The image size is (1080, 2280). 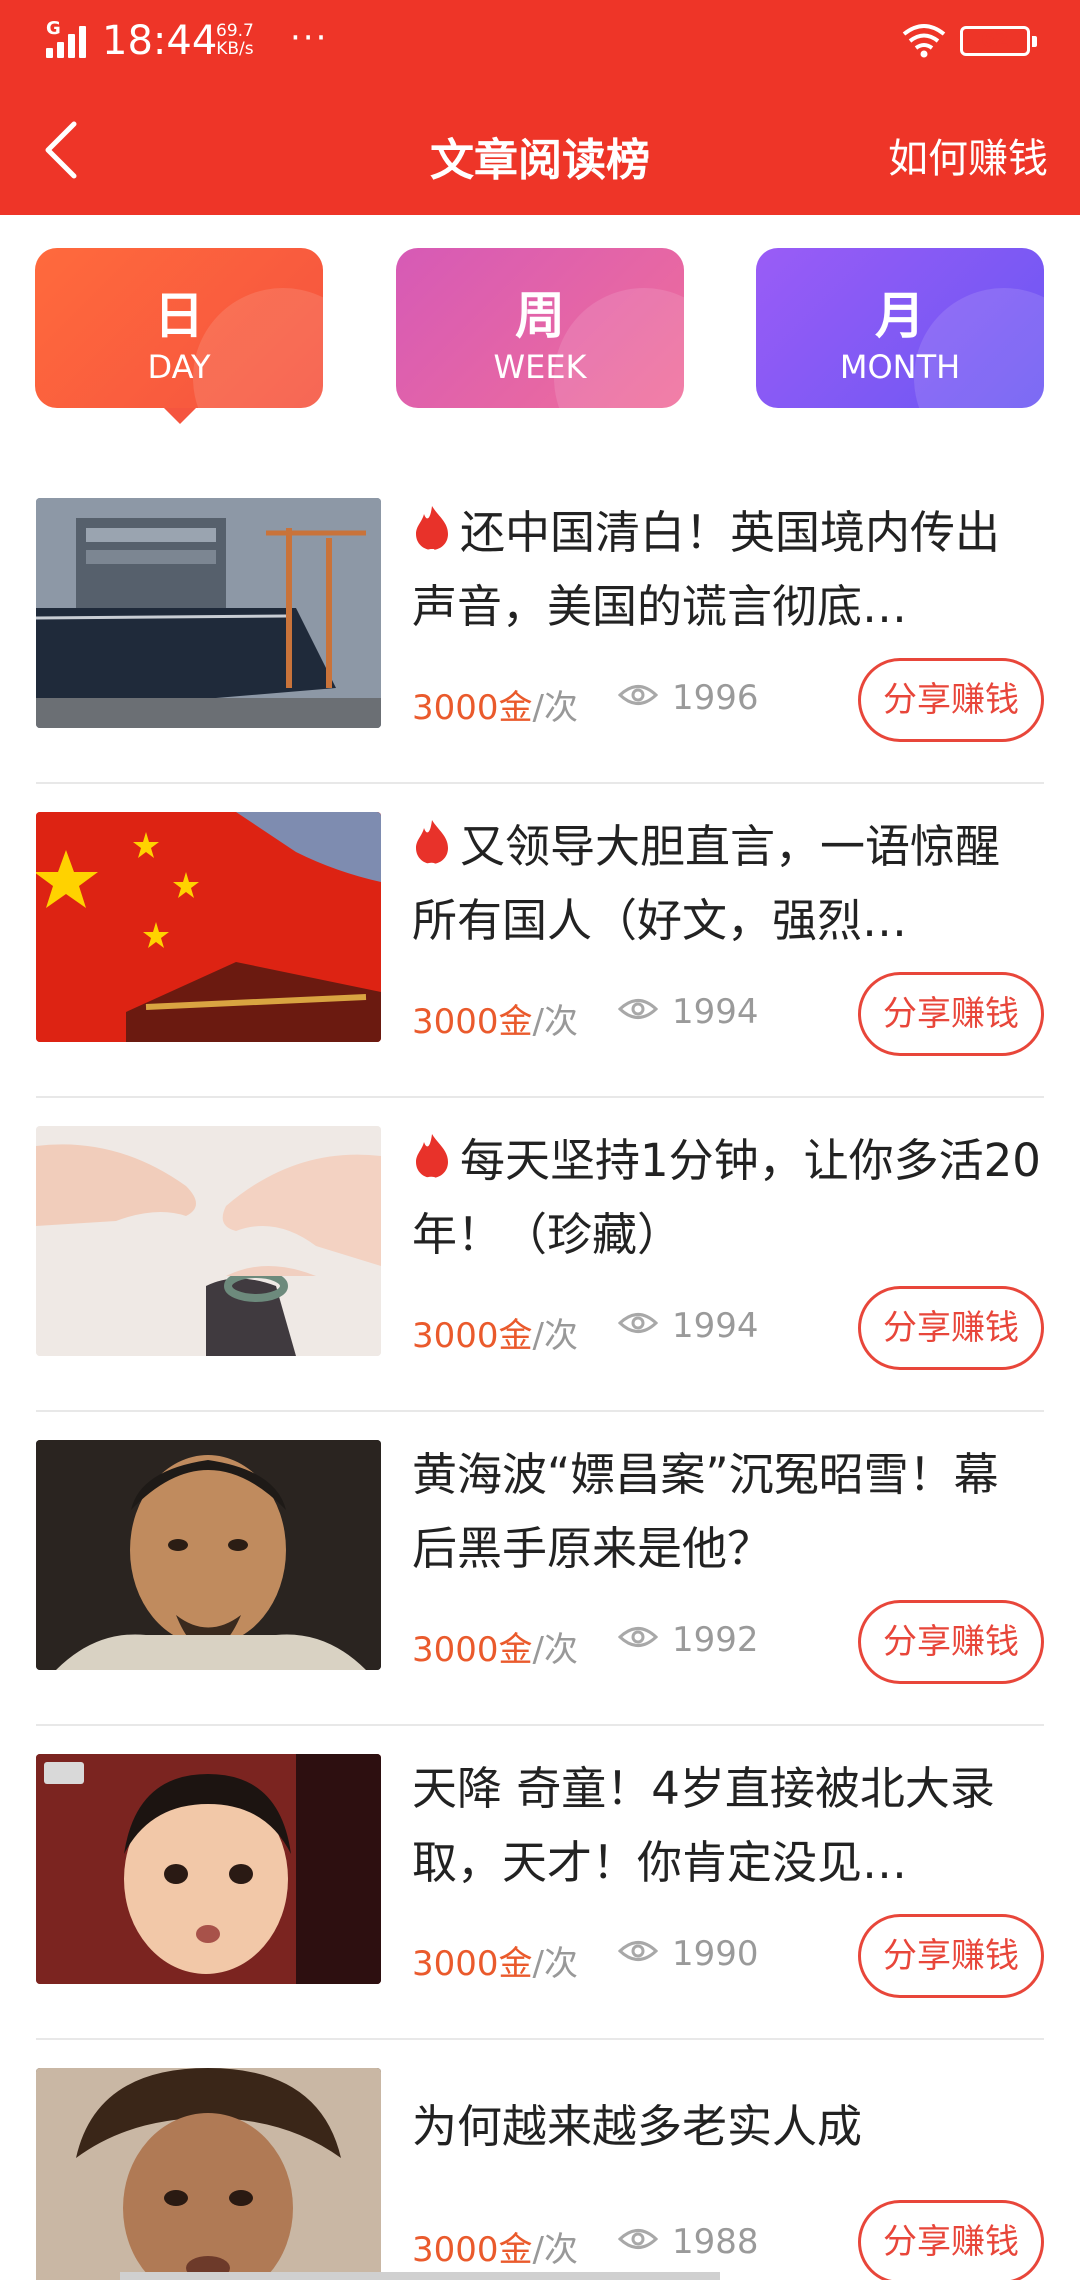 I want to click on tab-week: 周 WEEK, so click(x=540, y=328).